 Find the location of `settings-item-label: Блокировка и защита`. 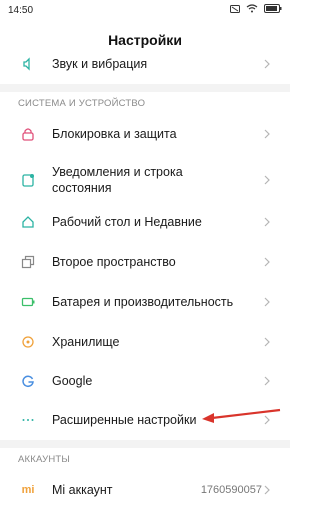

settings-item-label: Блокировка и защита is located at coordinates (114, 134).